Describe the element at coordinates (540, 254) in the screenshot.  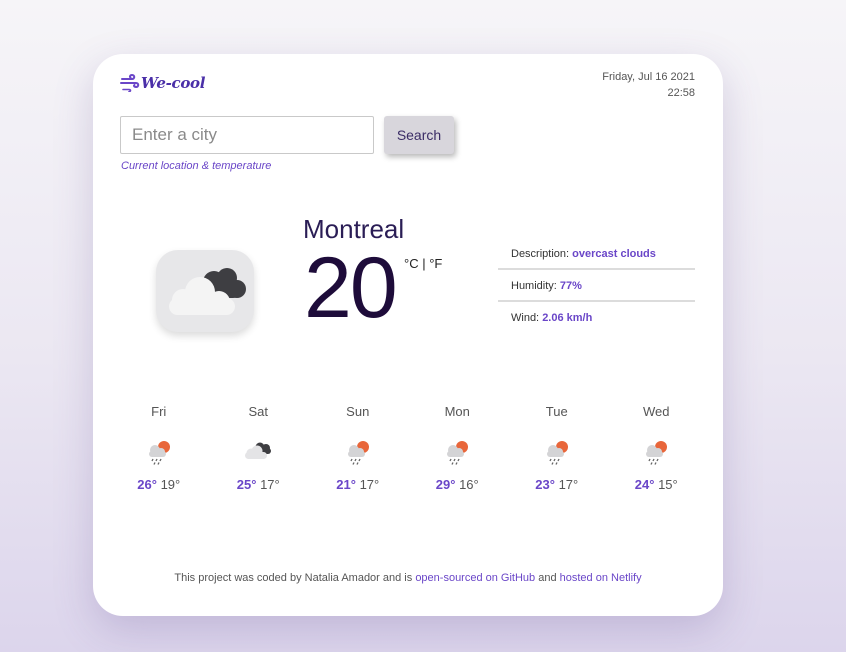
I see `description-label: Description:` at that location.